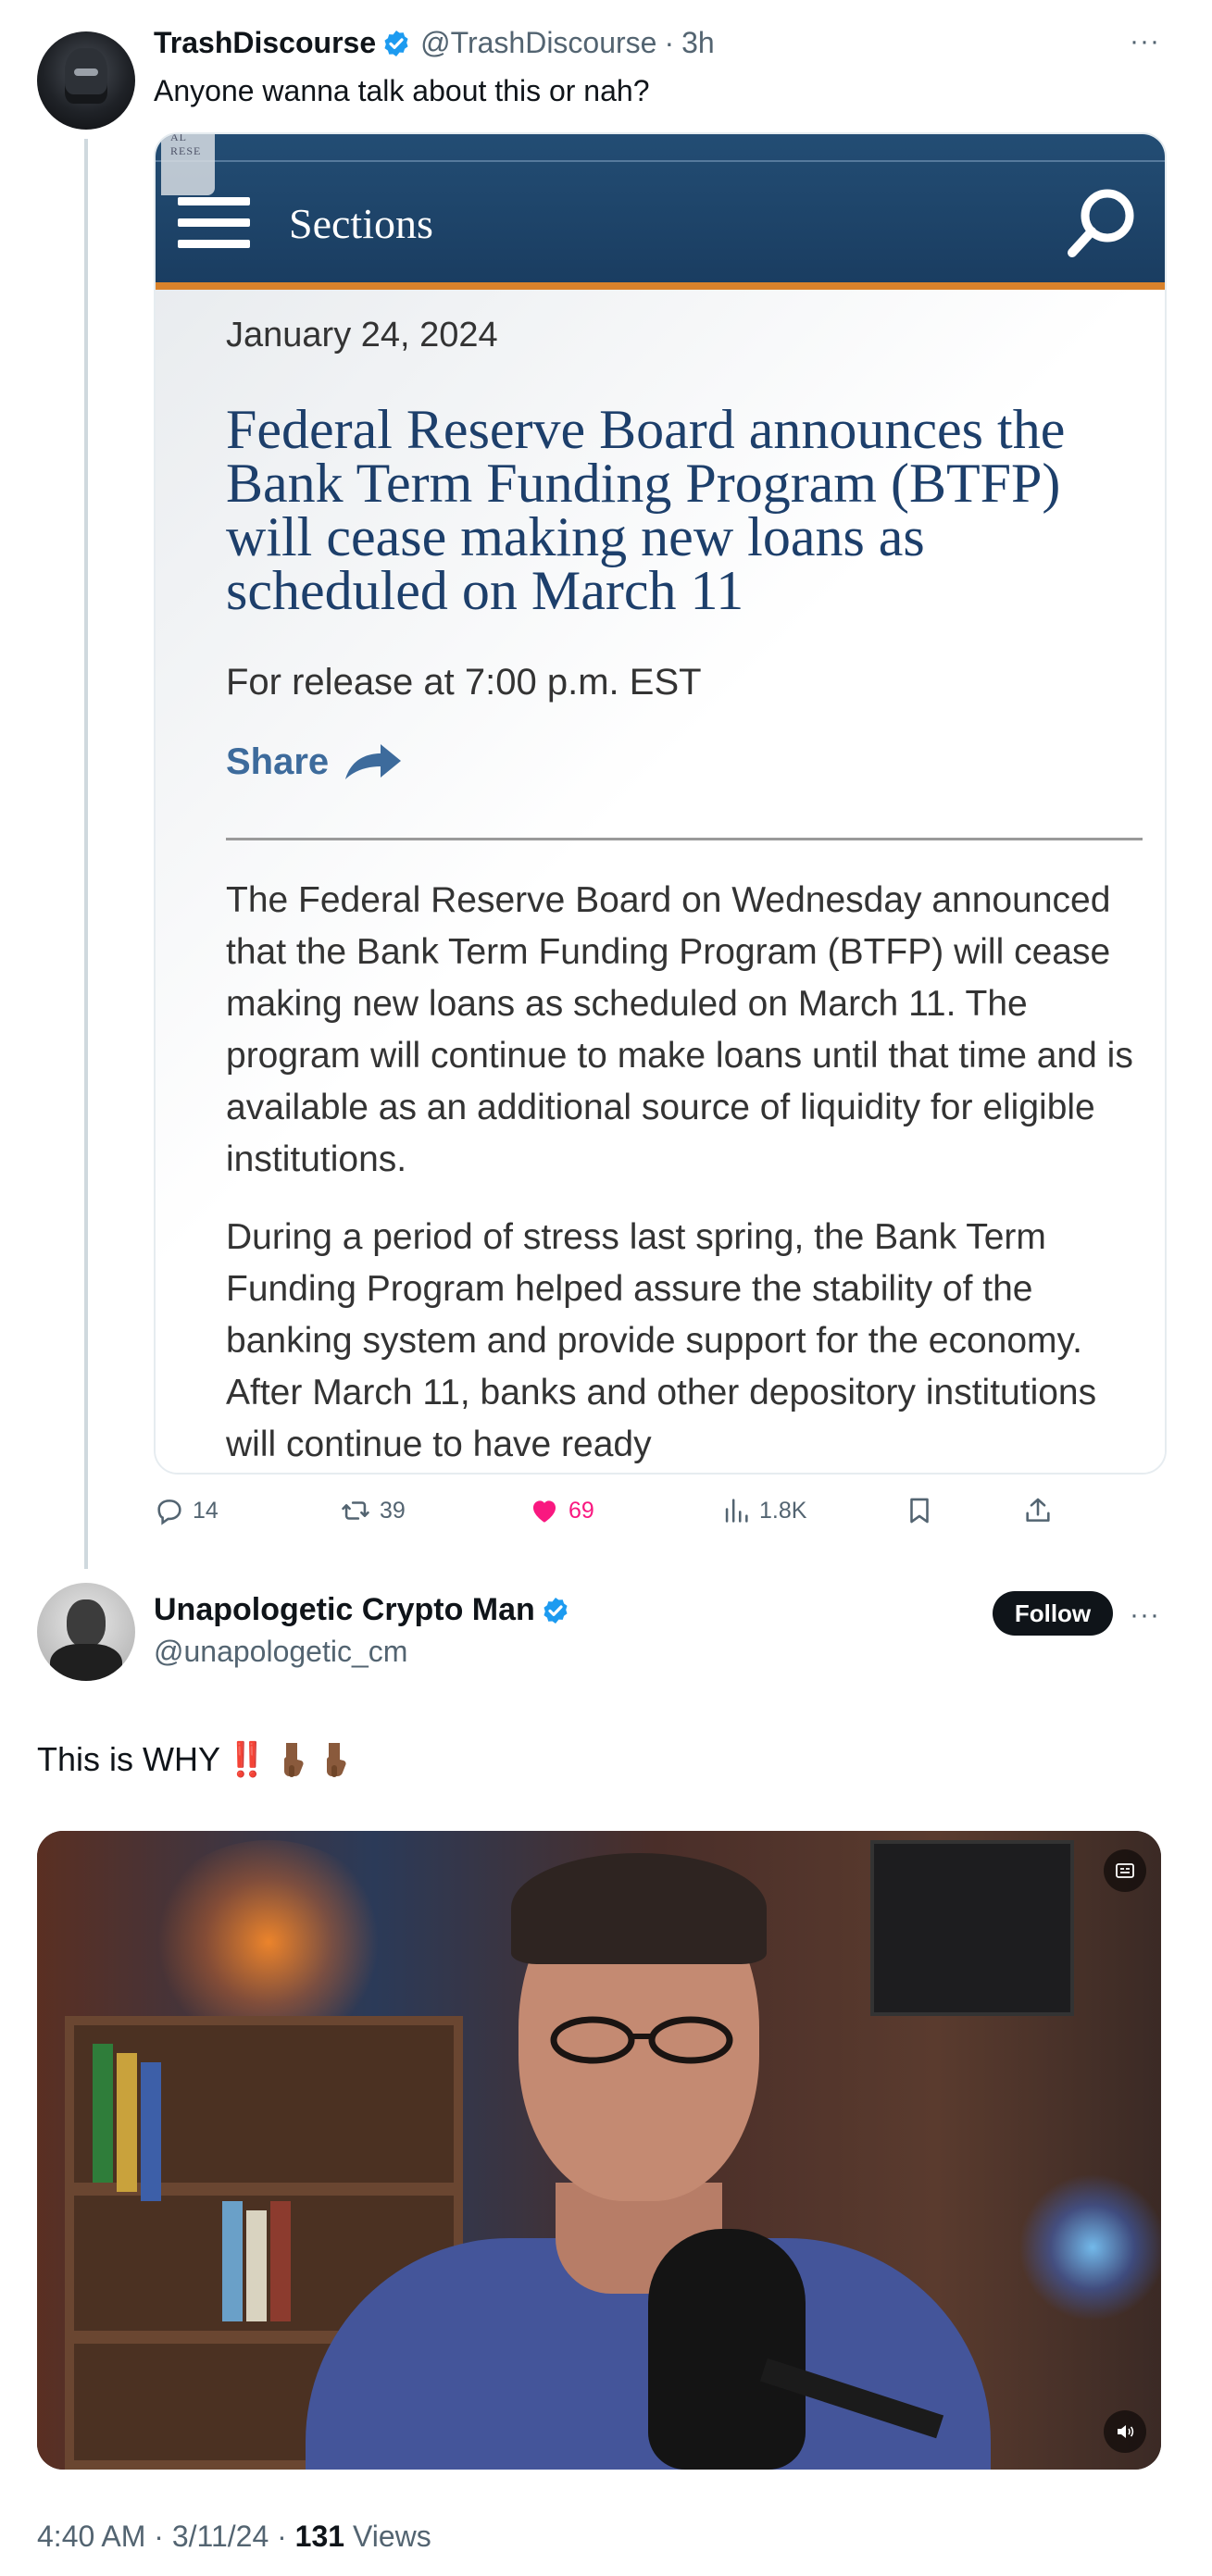 This screenshot has width=1212, height=2576. What do you see at coordinates (660, 161) in the screenshot?
I see `header-strip` at bounding box center [660, 161].